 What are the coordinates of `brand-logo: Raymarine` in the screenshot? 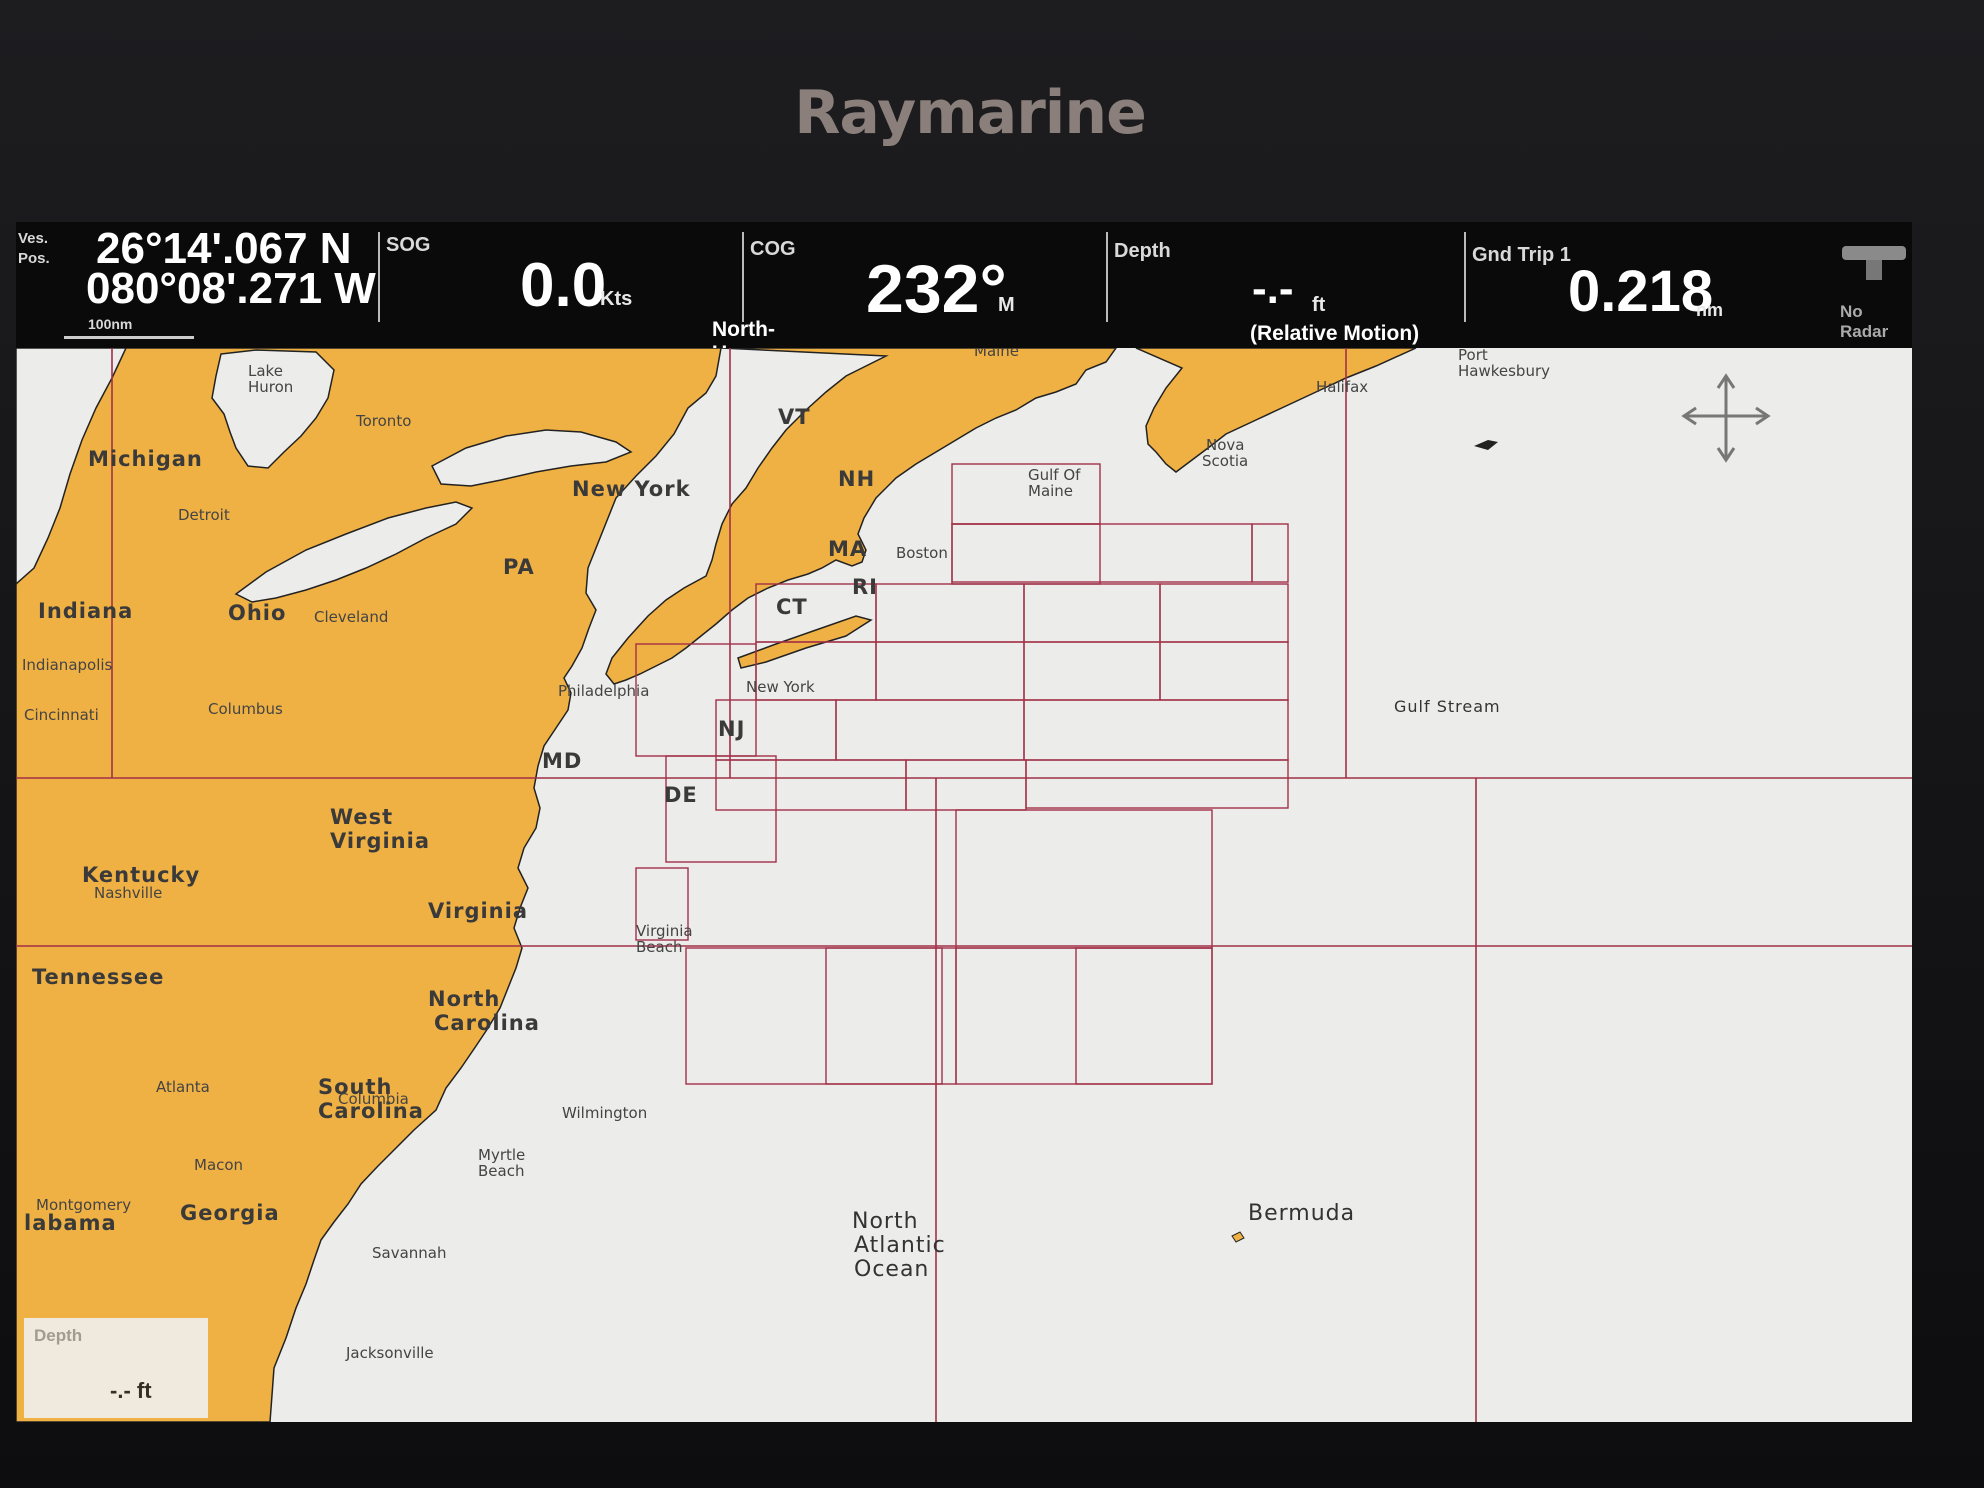 It's located at (970, 113).